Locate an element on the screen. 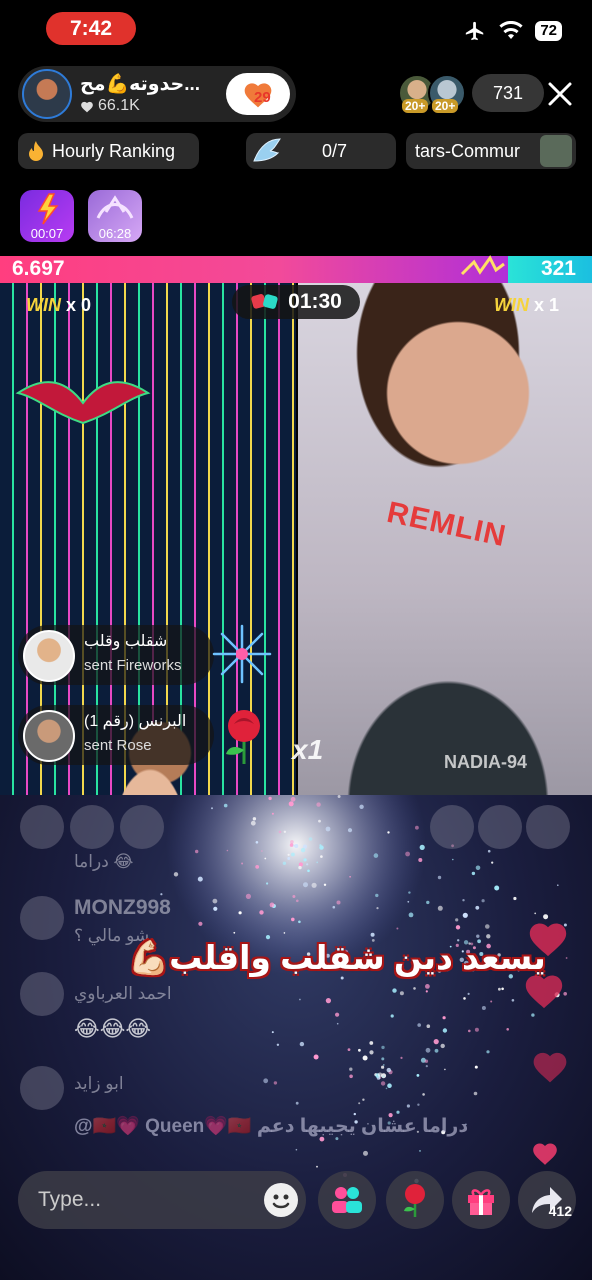 The image size is (592, 1280). host-card: حدوته💪مح... 66.1K 29 is located at coordinates (157, 94).